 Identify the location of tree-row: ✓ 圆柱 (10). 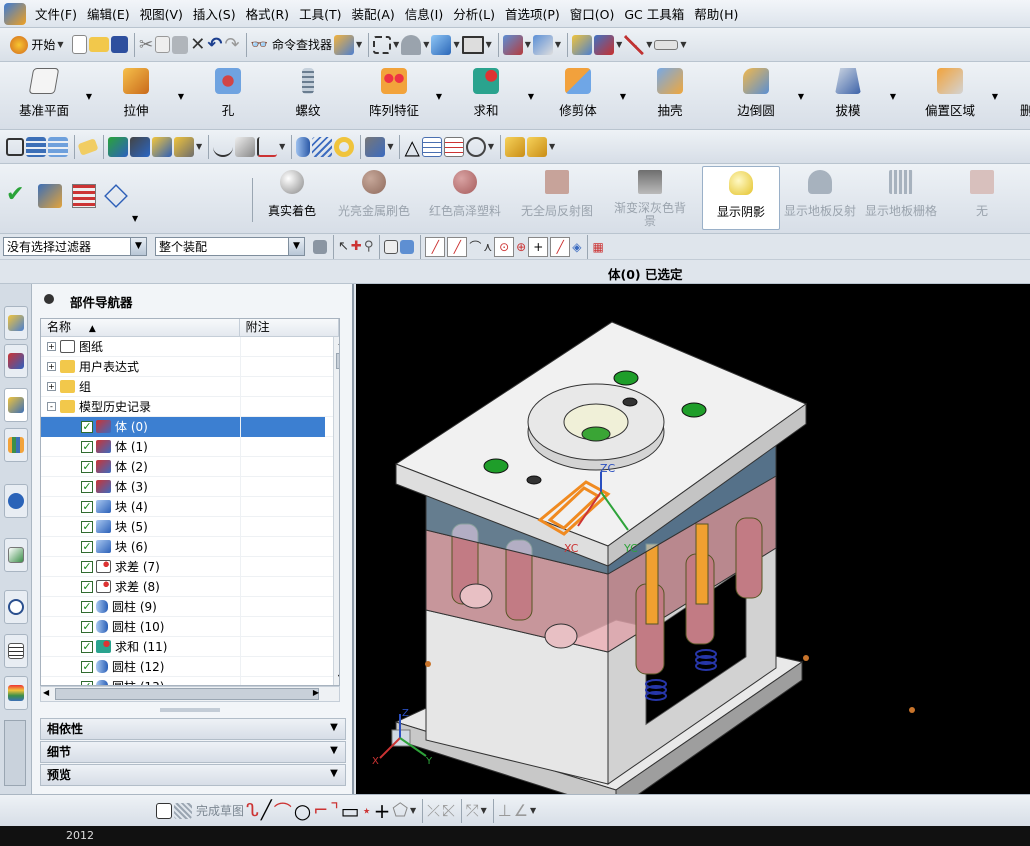
(190, 626).